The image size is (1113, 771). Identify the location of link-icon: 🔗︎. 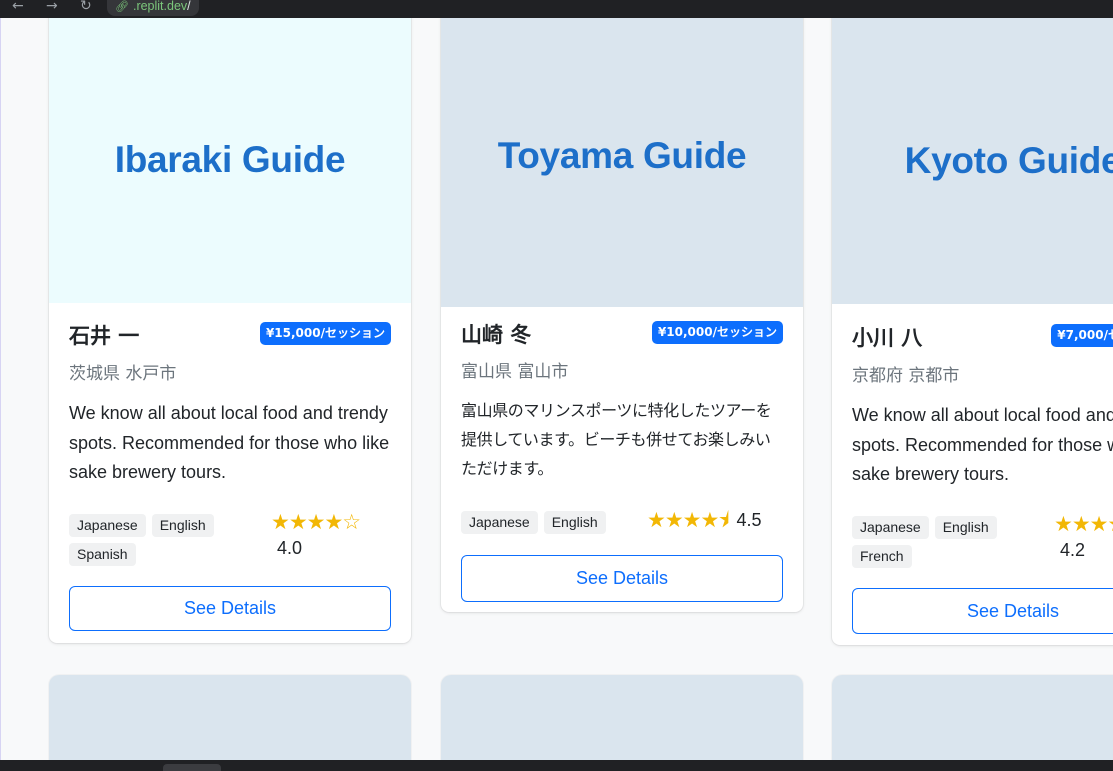
(122, 6).